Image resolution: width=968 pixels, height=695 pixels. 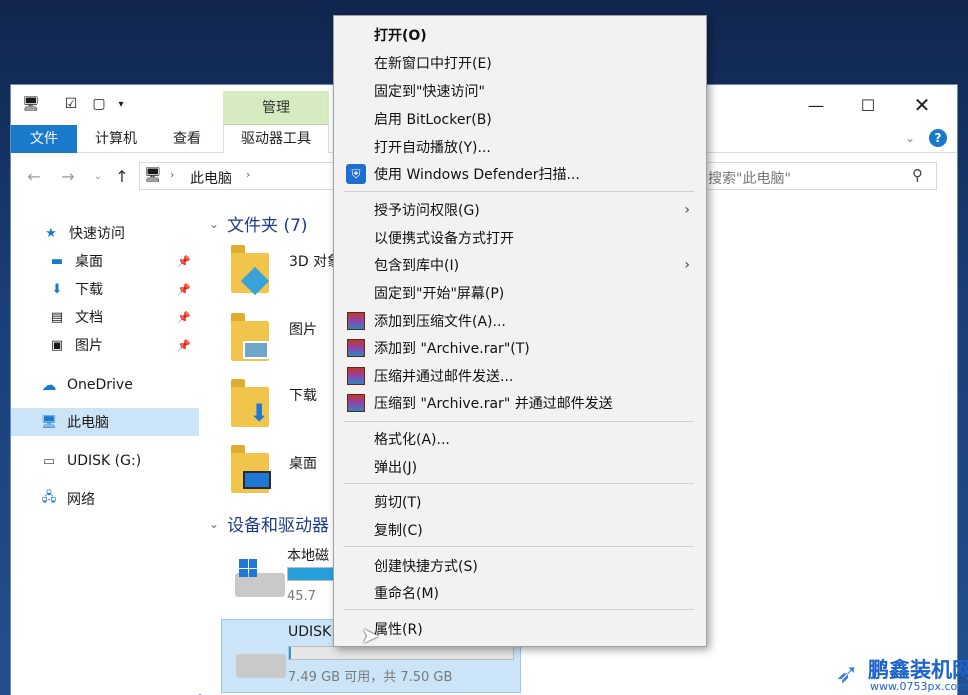 What do you see at coordinates (429, 91) in the screenshot?
I see `menu-item-label: 固定到"快速访问"` at bounding box center [429, 91].